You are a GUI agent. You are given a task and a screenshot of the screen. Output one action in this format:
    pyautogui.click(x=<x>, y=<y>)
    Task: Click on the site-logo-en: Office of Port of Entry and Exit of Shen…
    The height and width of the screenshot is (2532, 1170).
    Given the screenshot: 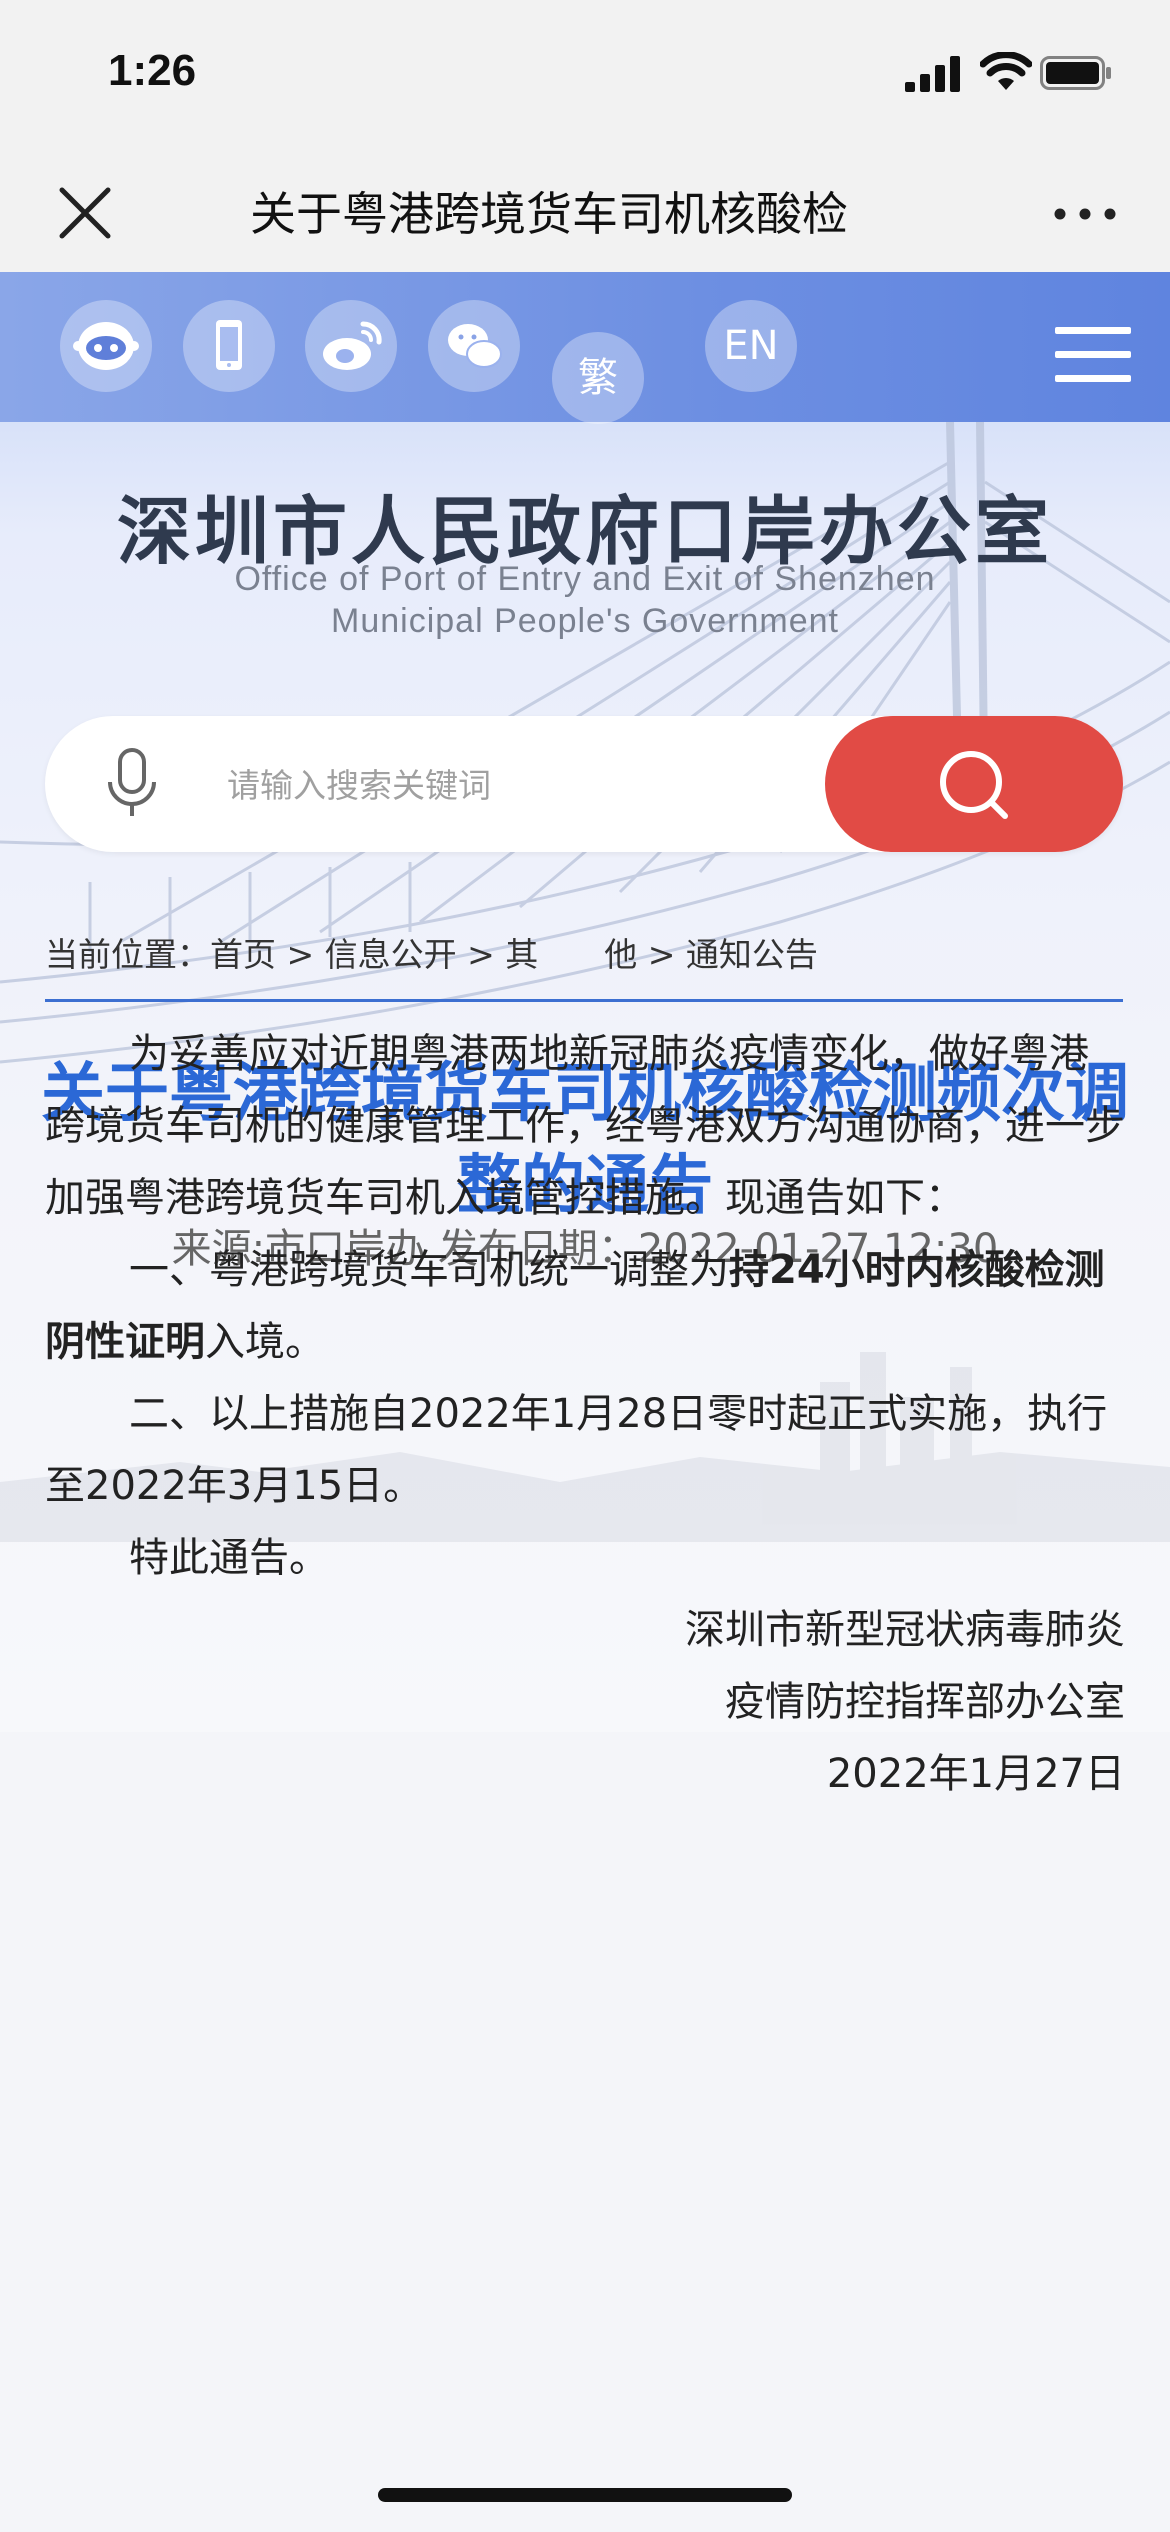 What is the action you would take?
    pyautogui.click(x=585, y=600)
    